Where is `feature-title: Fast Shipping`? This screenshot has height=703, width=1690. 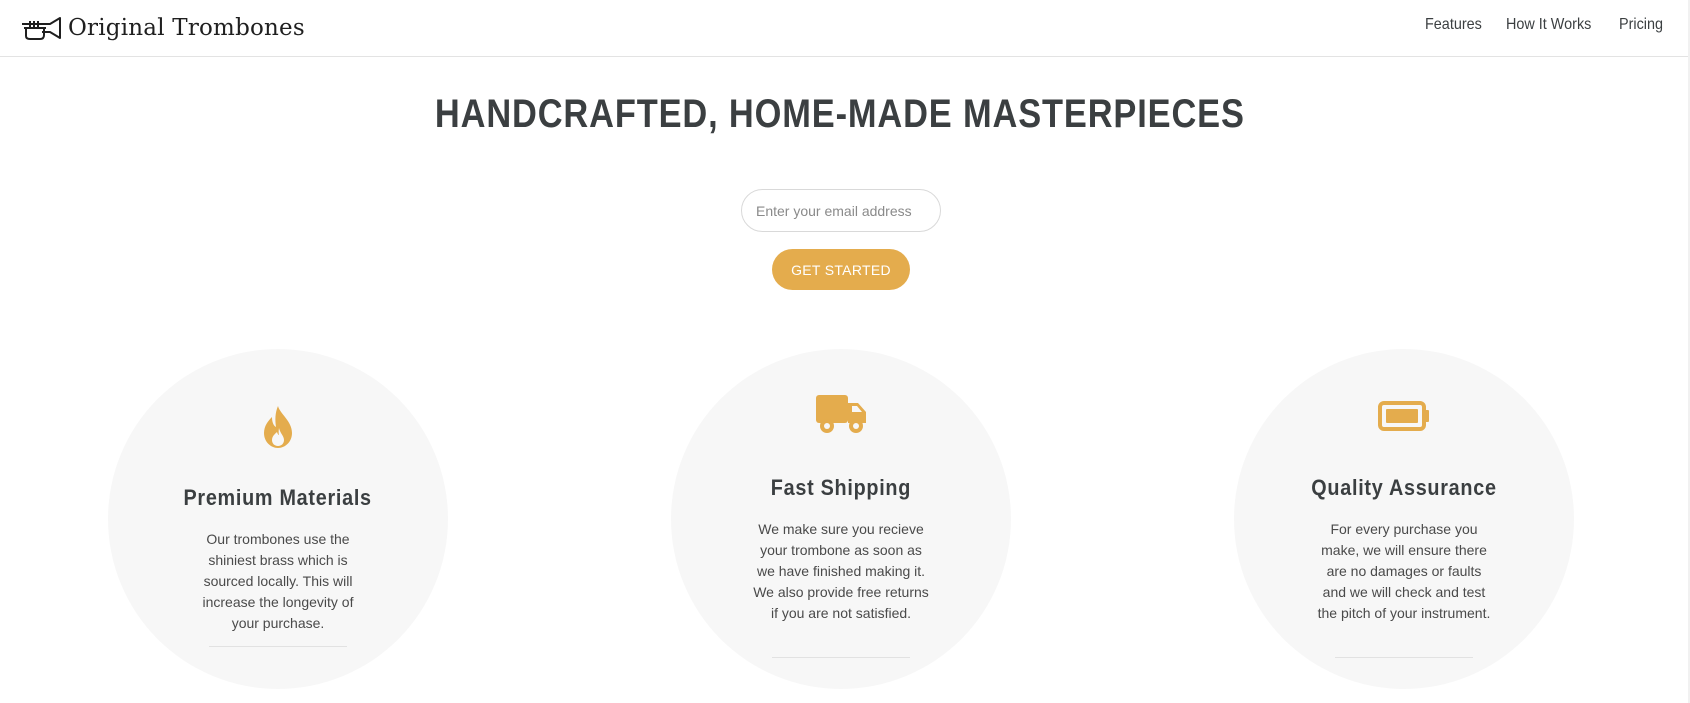
feature-title: Fast Shipping is located at coordinates (841, 488).